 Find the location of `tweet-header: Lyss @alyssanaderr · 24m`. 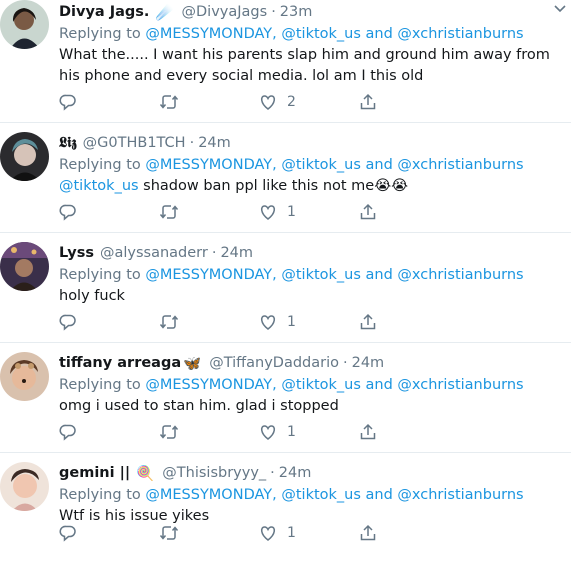

tweet-header: Lyss @alyssanaderr · 24m is located at coordinates (310, 253).